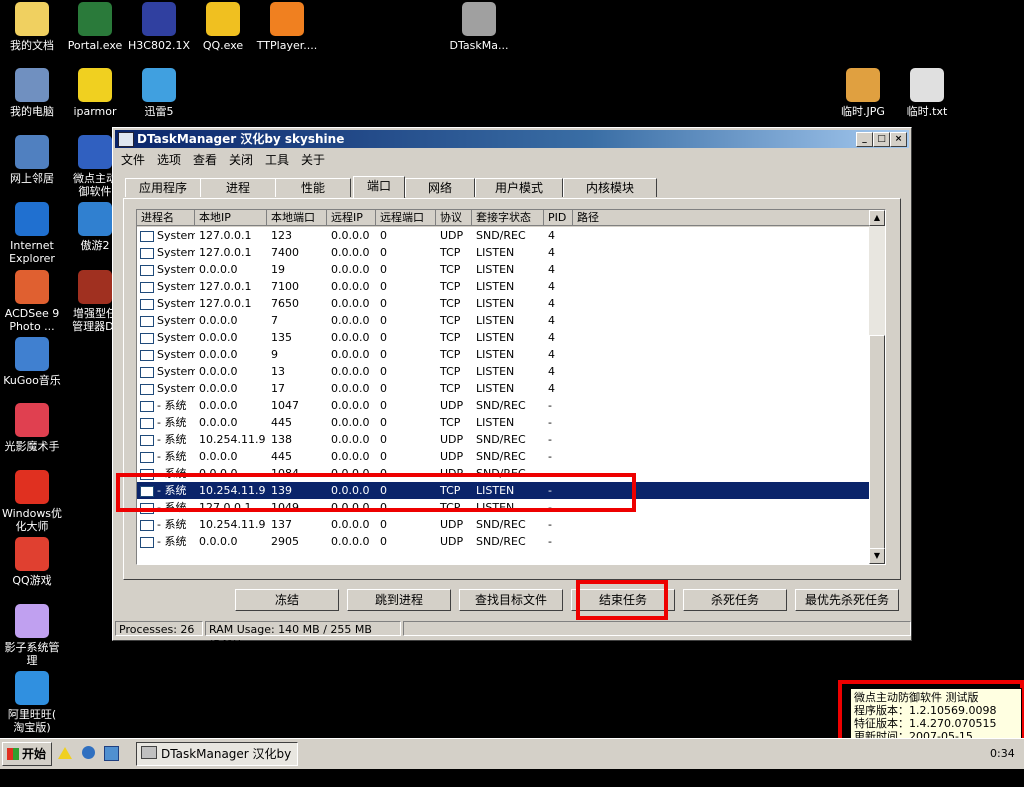  I want to click on tab-network: 网络, so click(440, 187).